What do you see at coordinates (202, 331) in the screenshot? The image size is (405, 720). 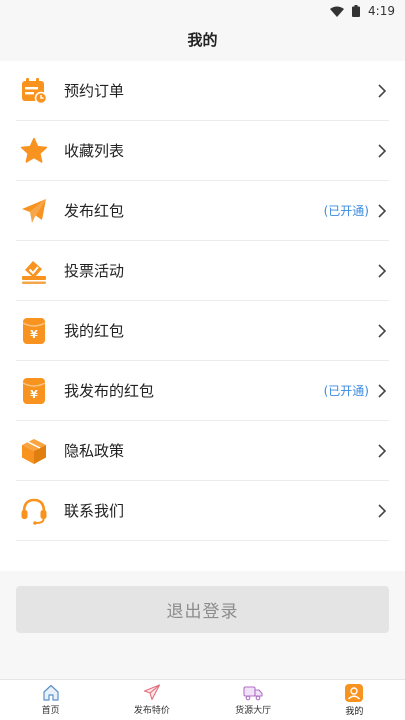 I see `menu-item-my-red-envelopes: ¥ 我的红包` at bounding box center [202, 331].